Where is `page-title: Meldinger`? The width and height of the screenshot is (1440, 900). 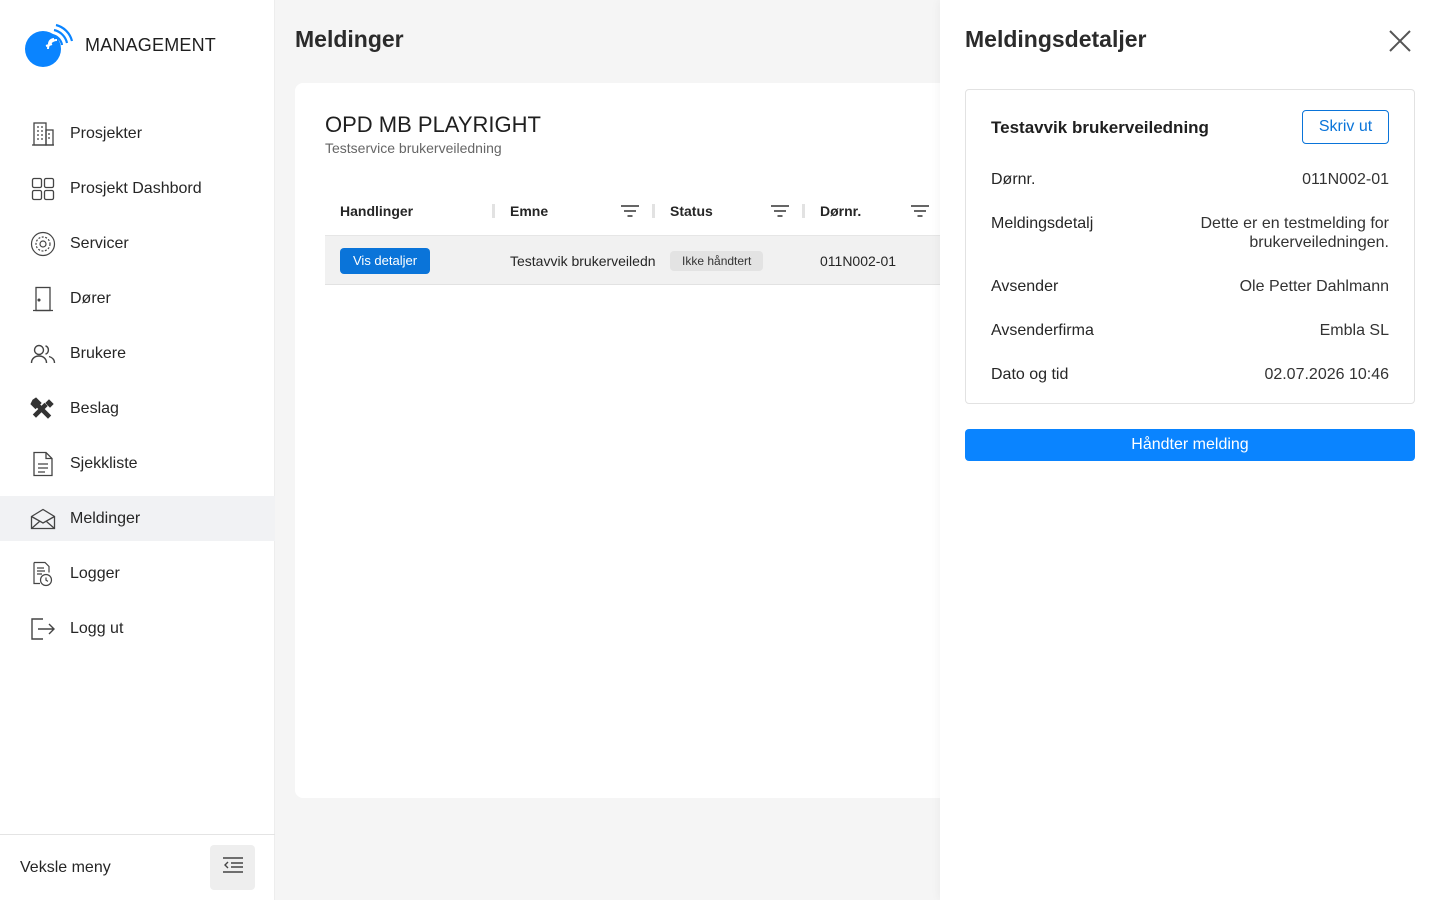
page-title: Meldinger is located at coordinates (349, 39).